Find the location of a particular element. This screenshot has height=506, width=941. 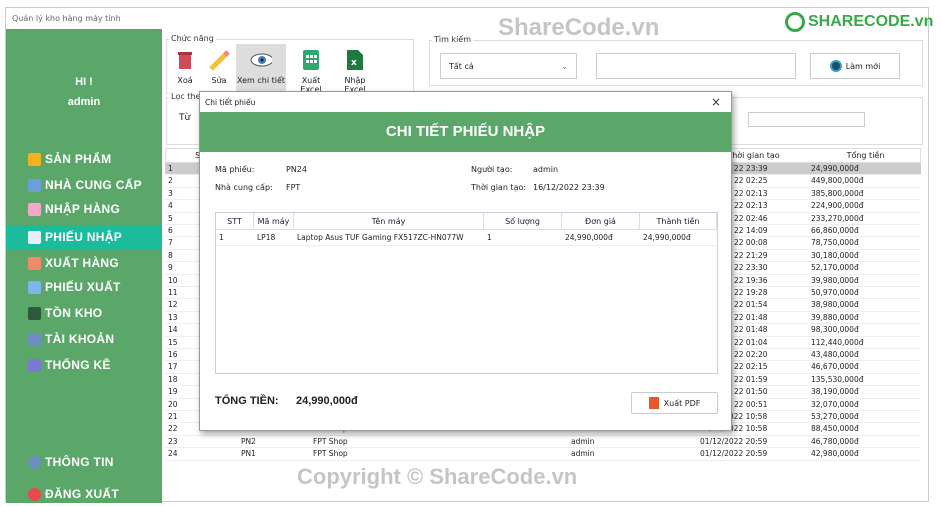

sidebar-item-label: XUẤT HÀNG is located at coordinates (82, 263).